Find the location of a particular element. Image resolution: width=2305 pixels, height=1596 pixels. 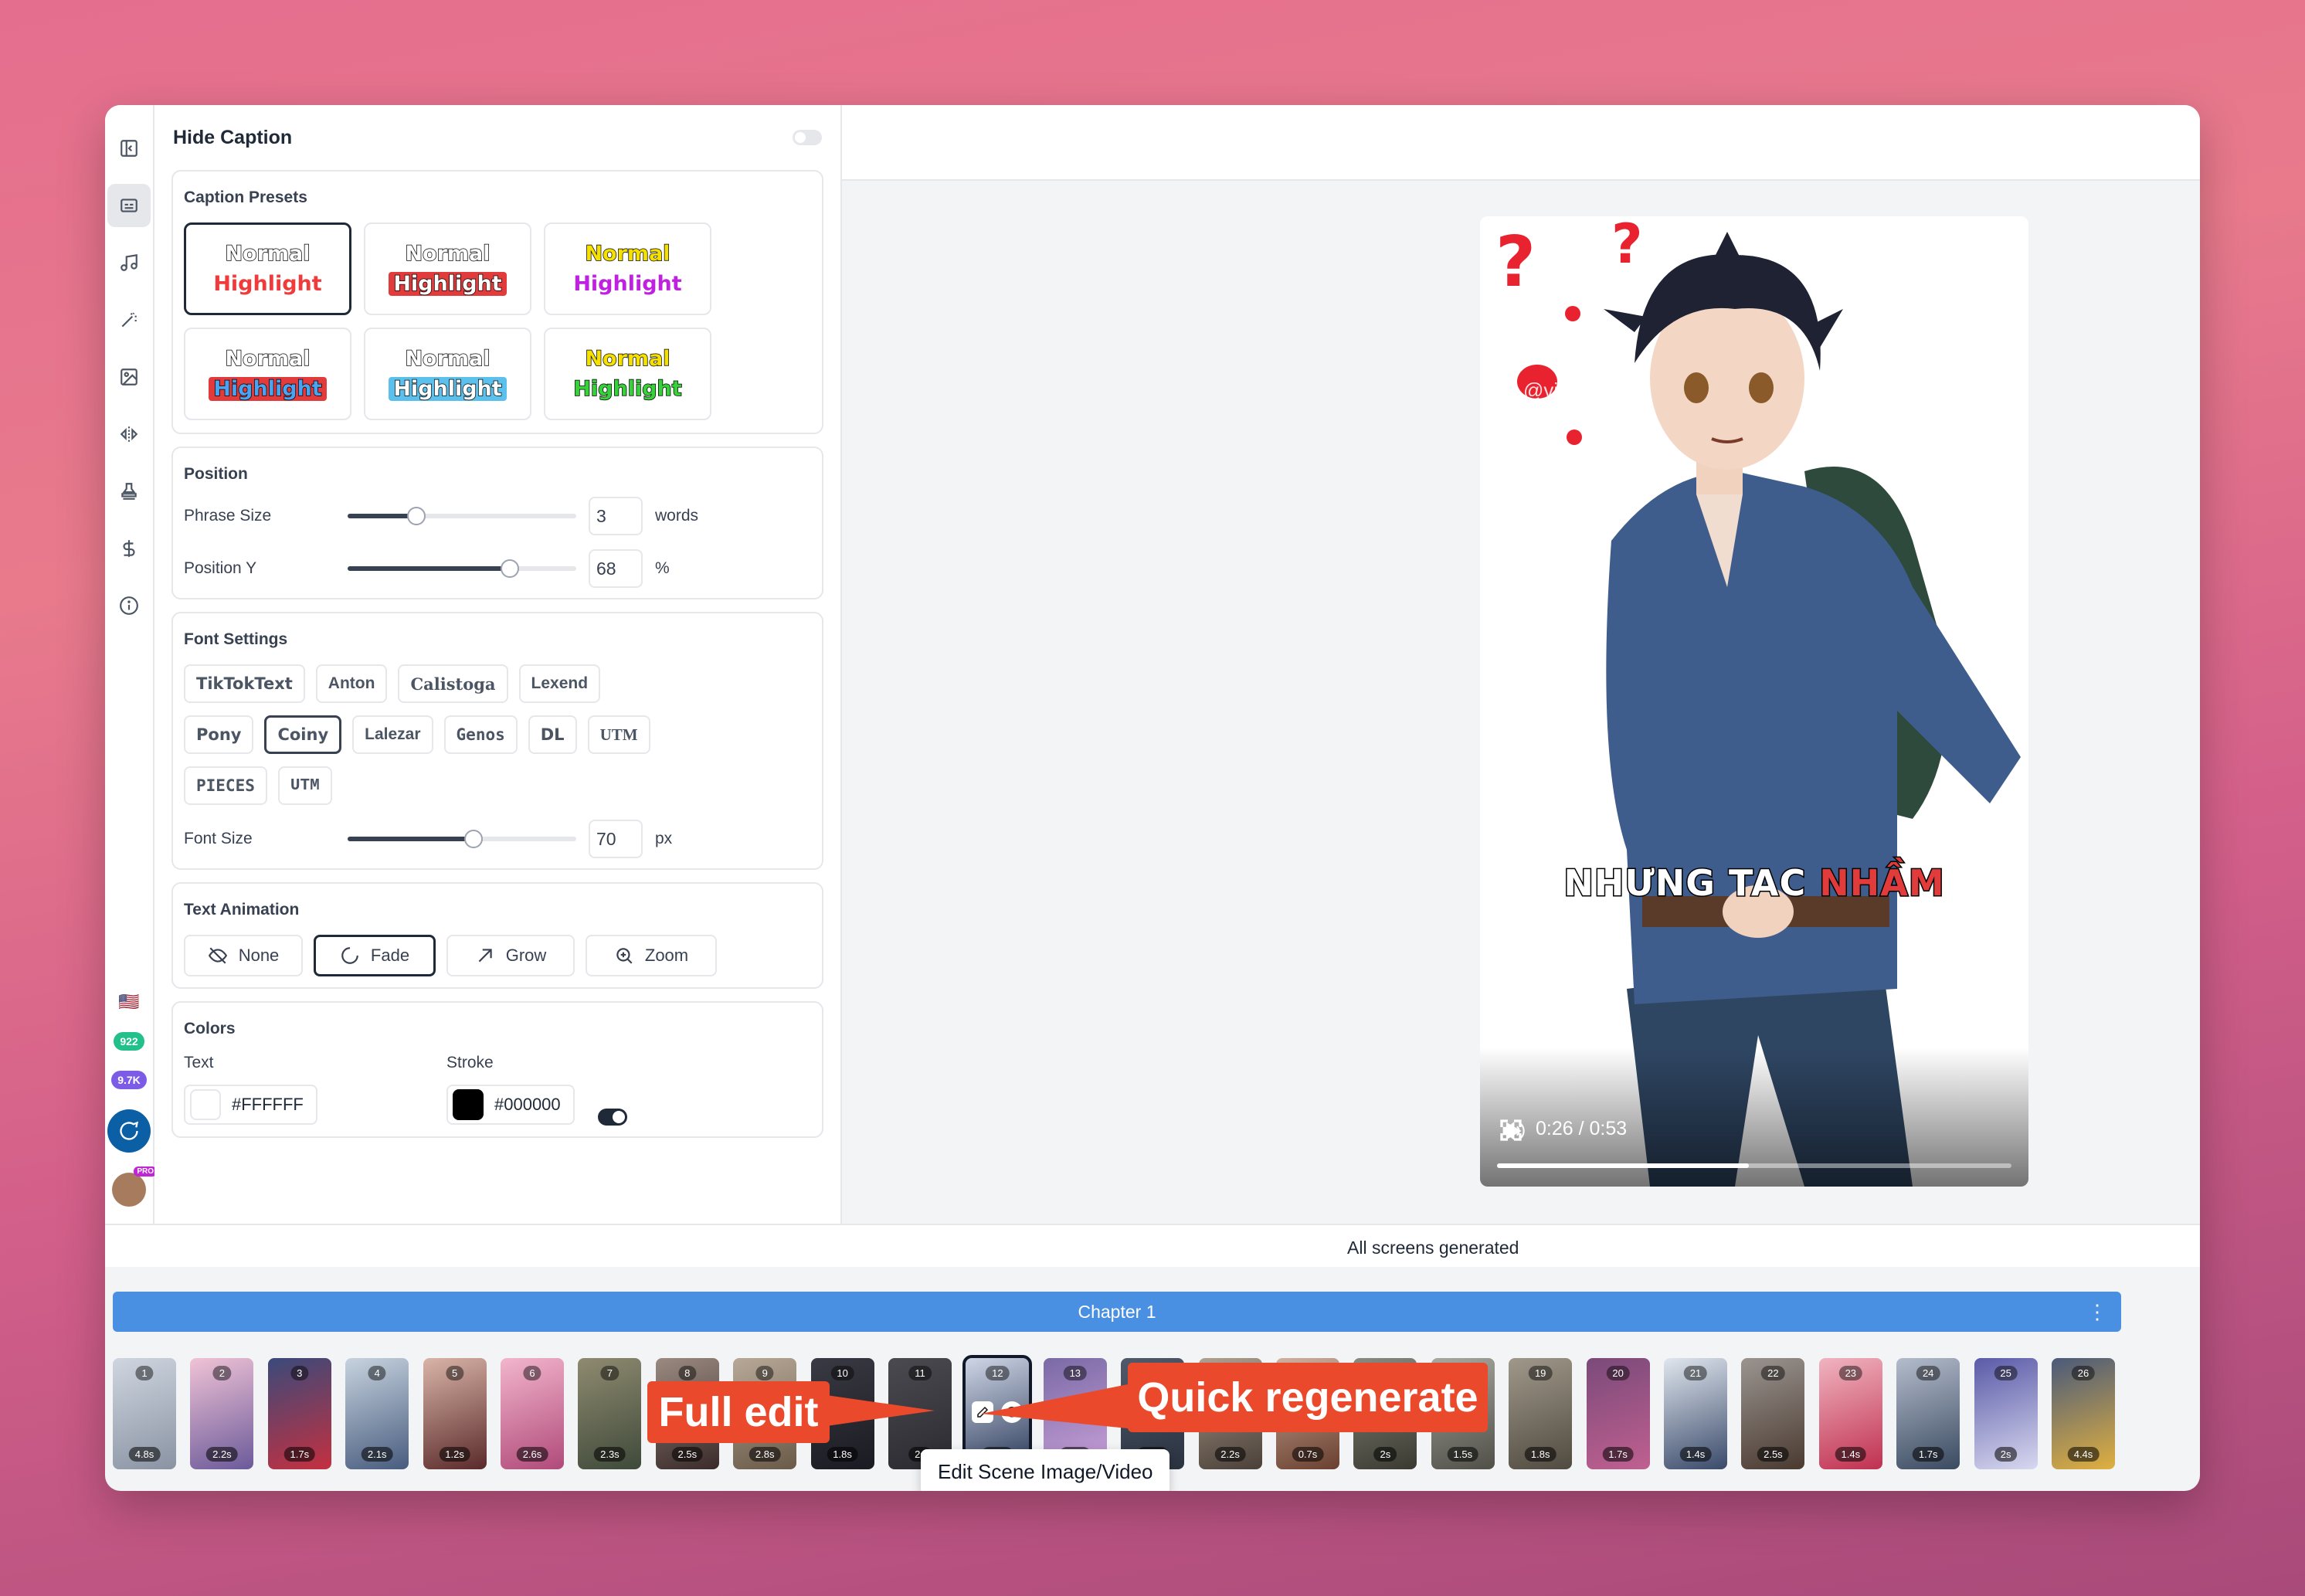

full-edit-callout: Full edit is located at coordinates (738, 1412).